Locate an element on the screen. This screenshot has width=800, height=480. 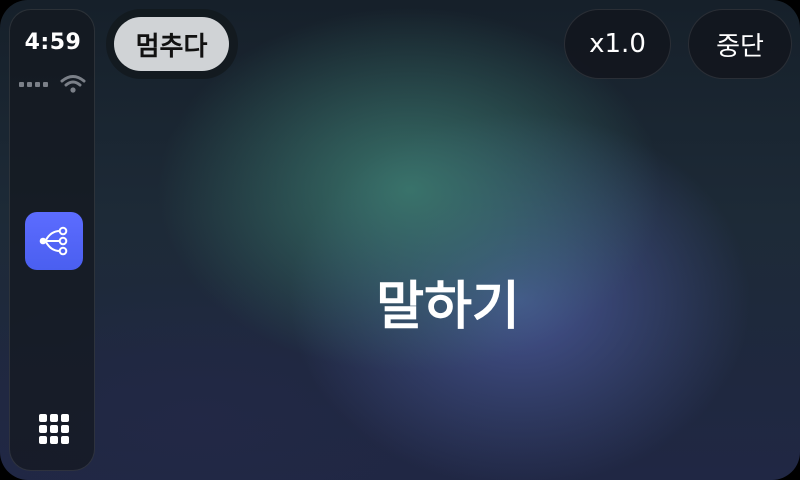
speed-button: x1.0 is located at coordinates (617, 44).